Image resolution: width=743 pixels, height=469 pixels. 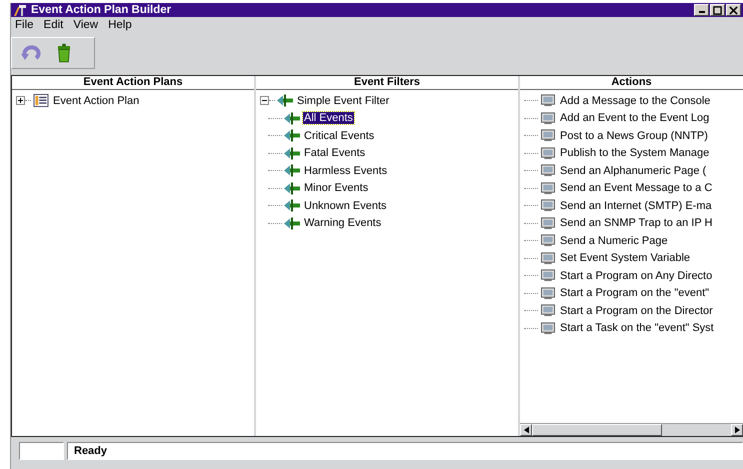 What do you see at coordinates (636, 223) in the screenshot?
I see `action-item: Send an SNMP Trap to an IP H` at bounding box center [636, 223].